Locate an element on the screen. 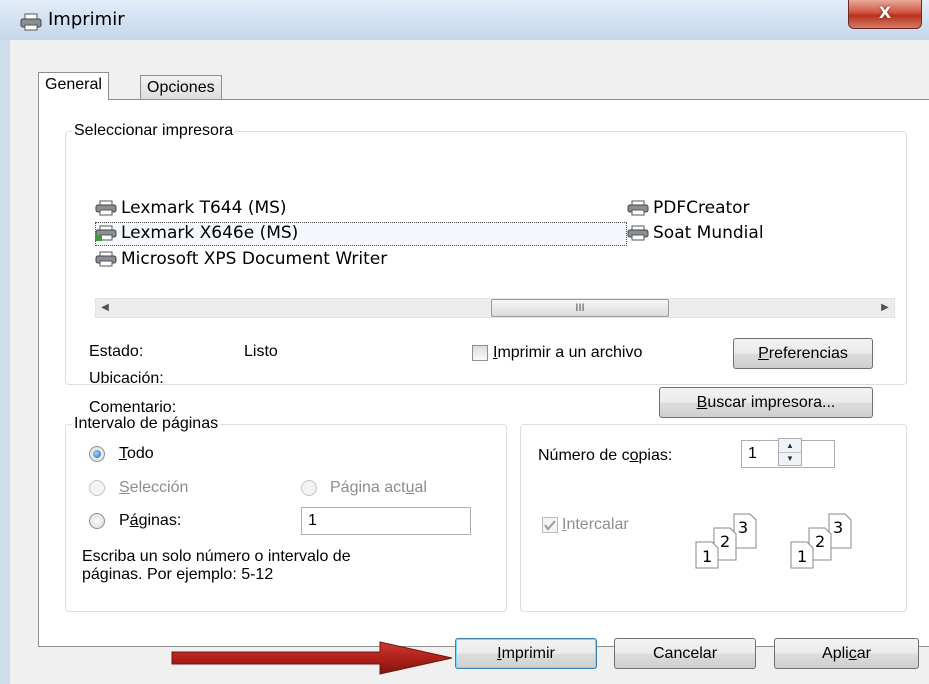 The height and width of the screenshot is (684, 929). page-range-hint-line2: páginas. Por ejemplo: 5-12 is located at coordinates (178, 574).